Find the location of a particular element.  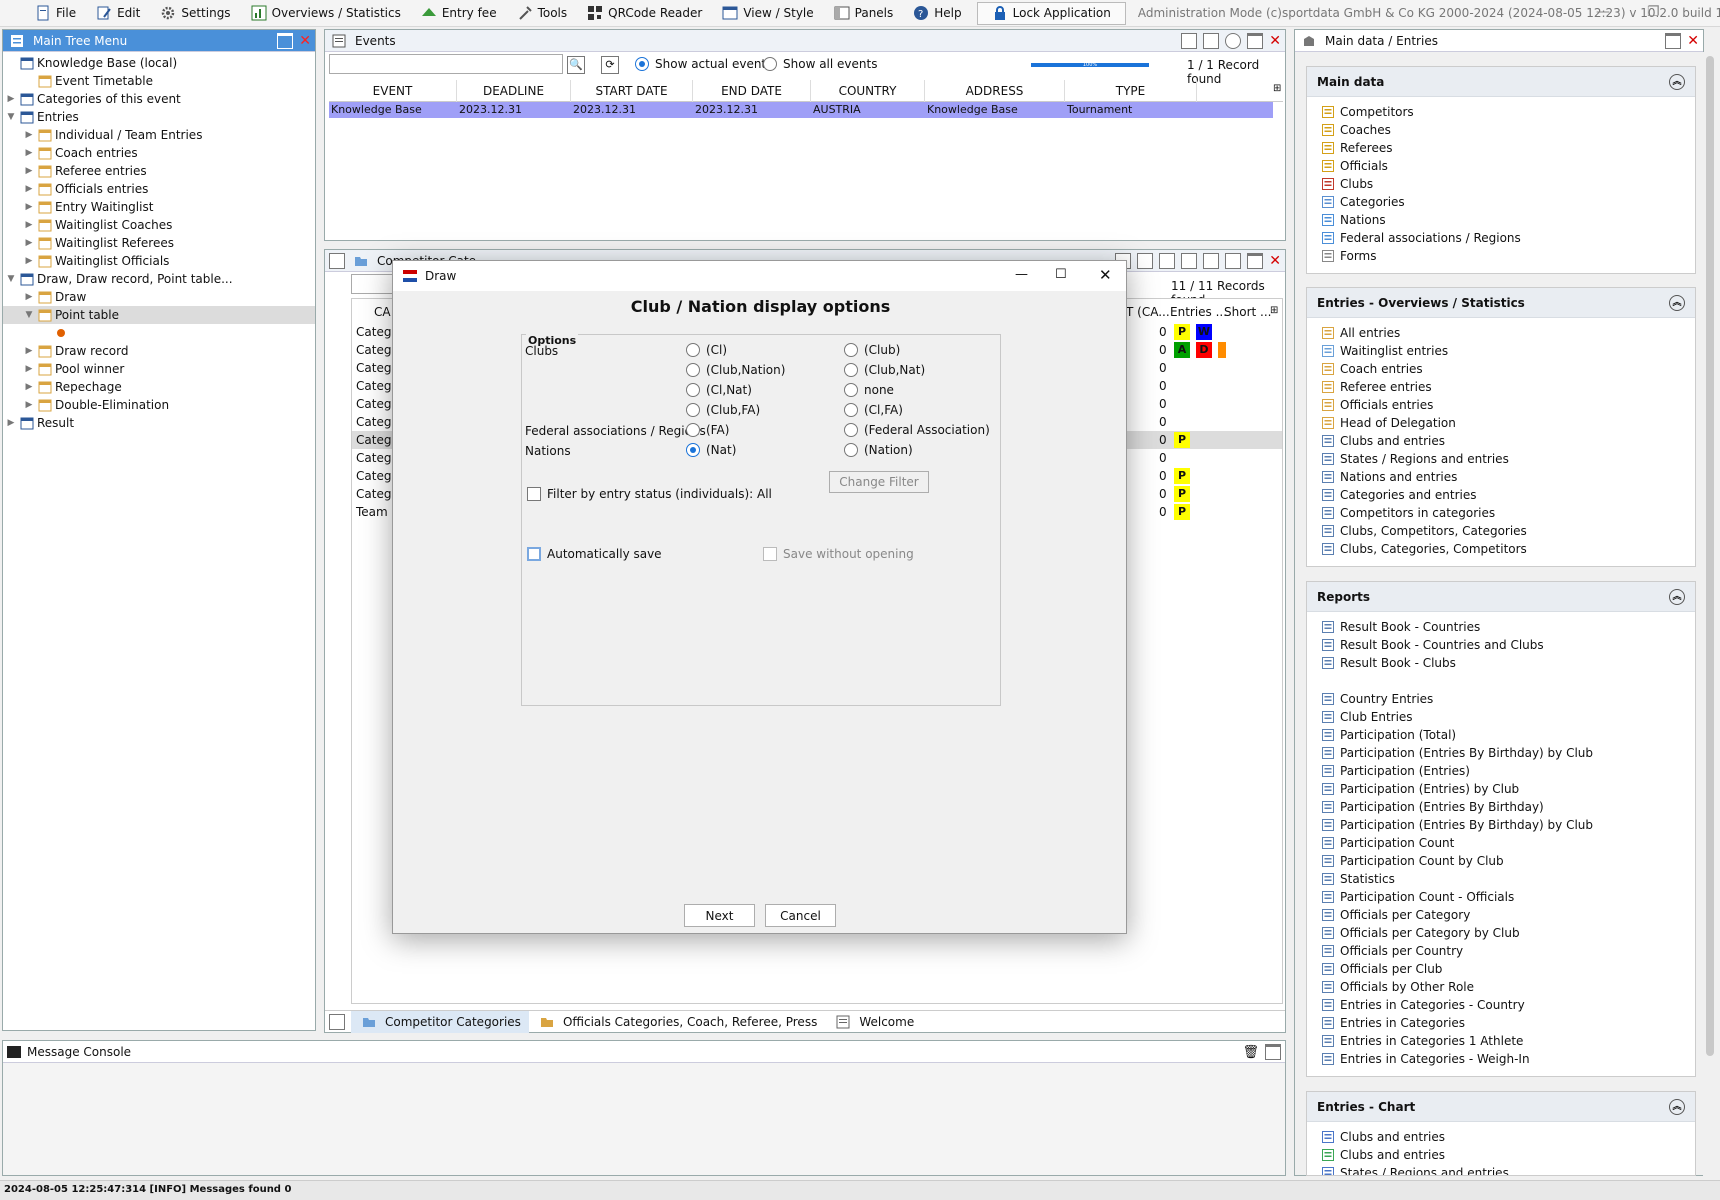

categories-tool-5-icon is located at coordinates (1211, 261).